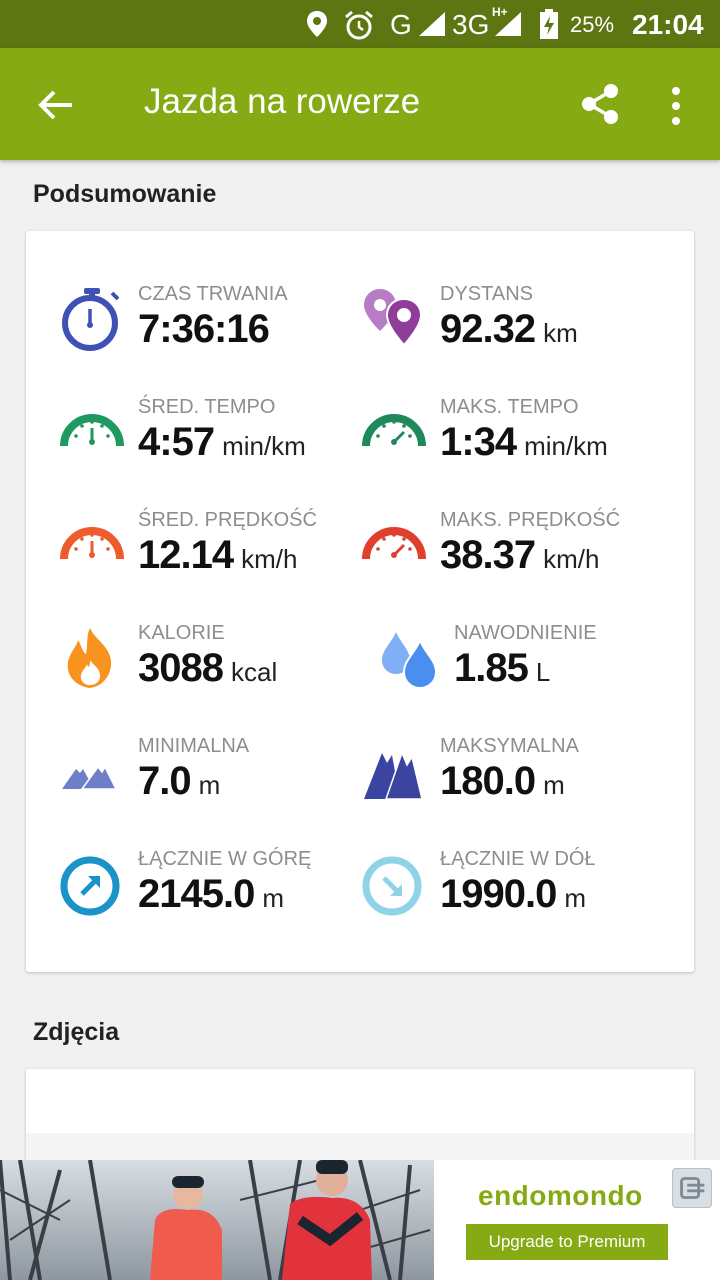 The image size is (720, 1280). I want to click on stat-max-altitude: MAKSYMALNA 180.0 m, so click(517, 785).